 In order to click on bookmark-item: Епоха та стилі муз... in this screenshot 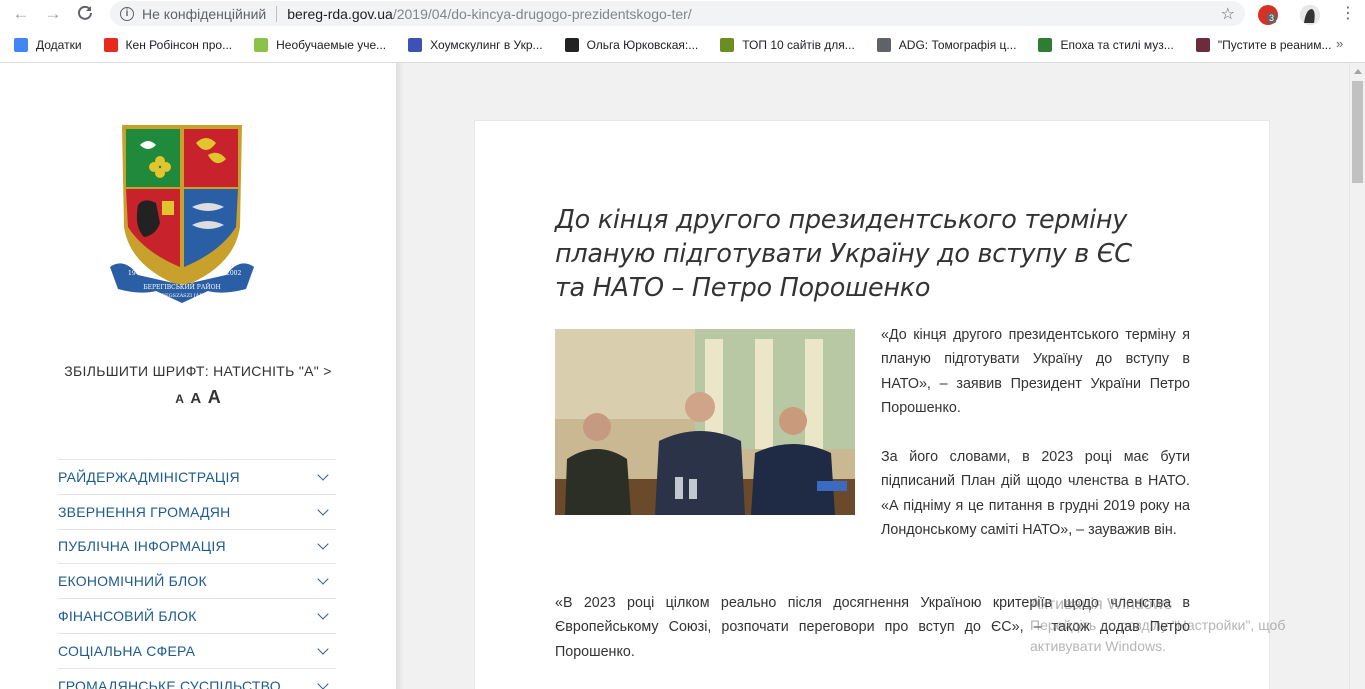, I will do `click(1106, 45)`.